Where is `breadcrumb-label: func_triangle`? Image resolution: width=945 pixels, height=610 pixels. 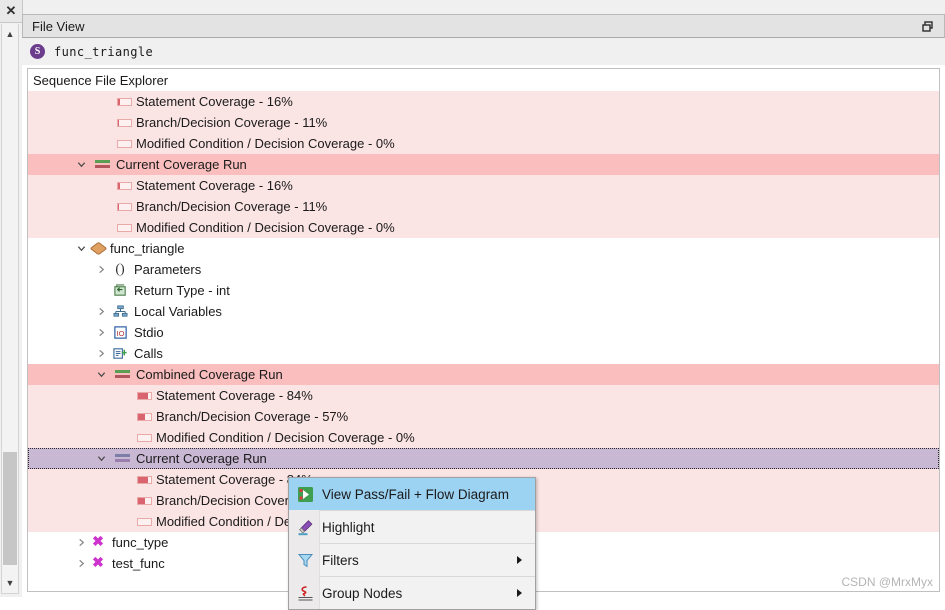 breadcrumb-label: func_triangle is located at coordinates (103, 52).